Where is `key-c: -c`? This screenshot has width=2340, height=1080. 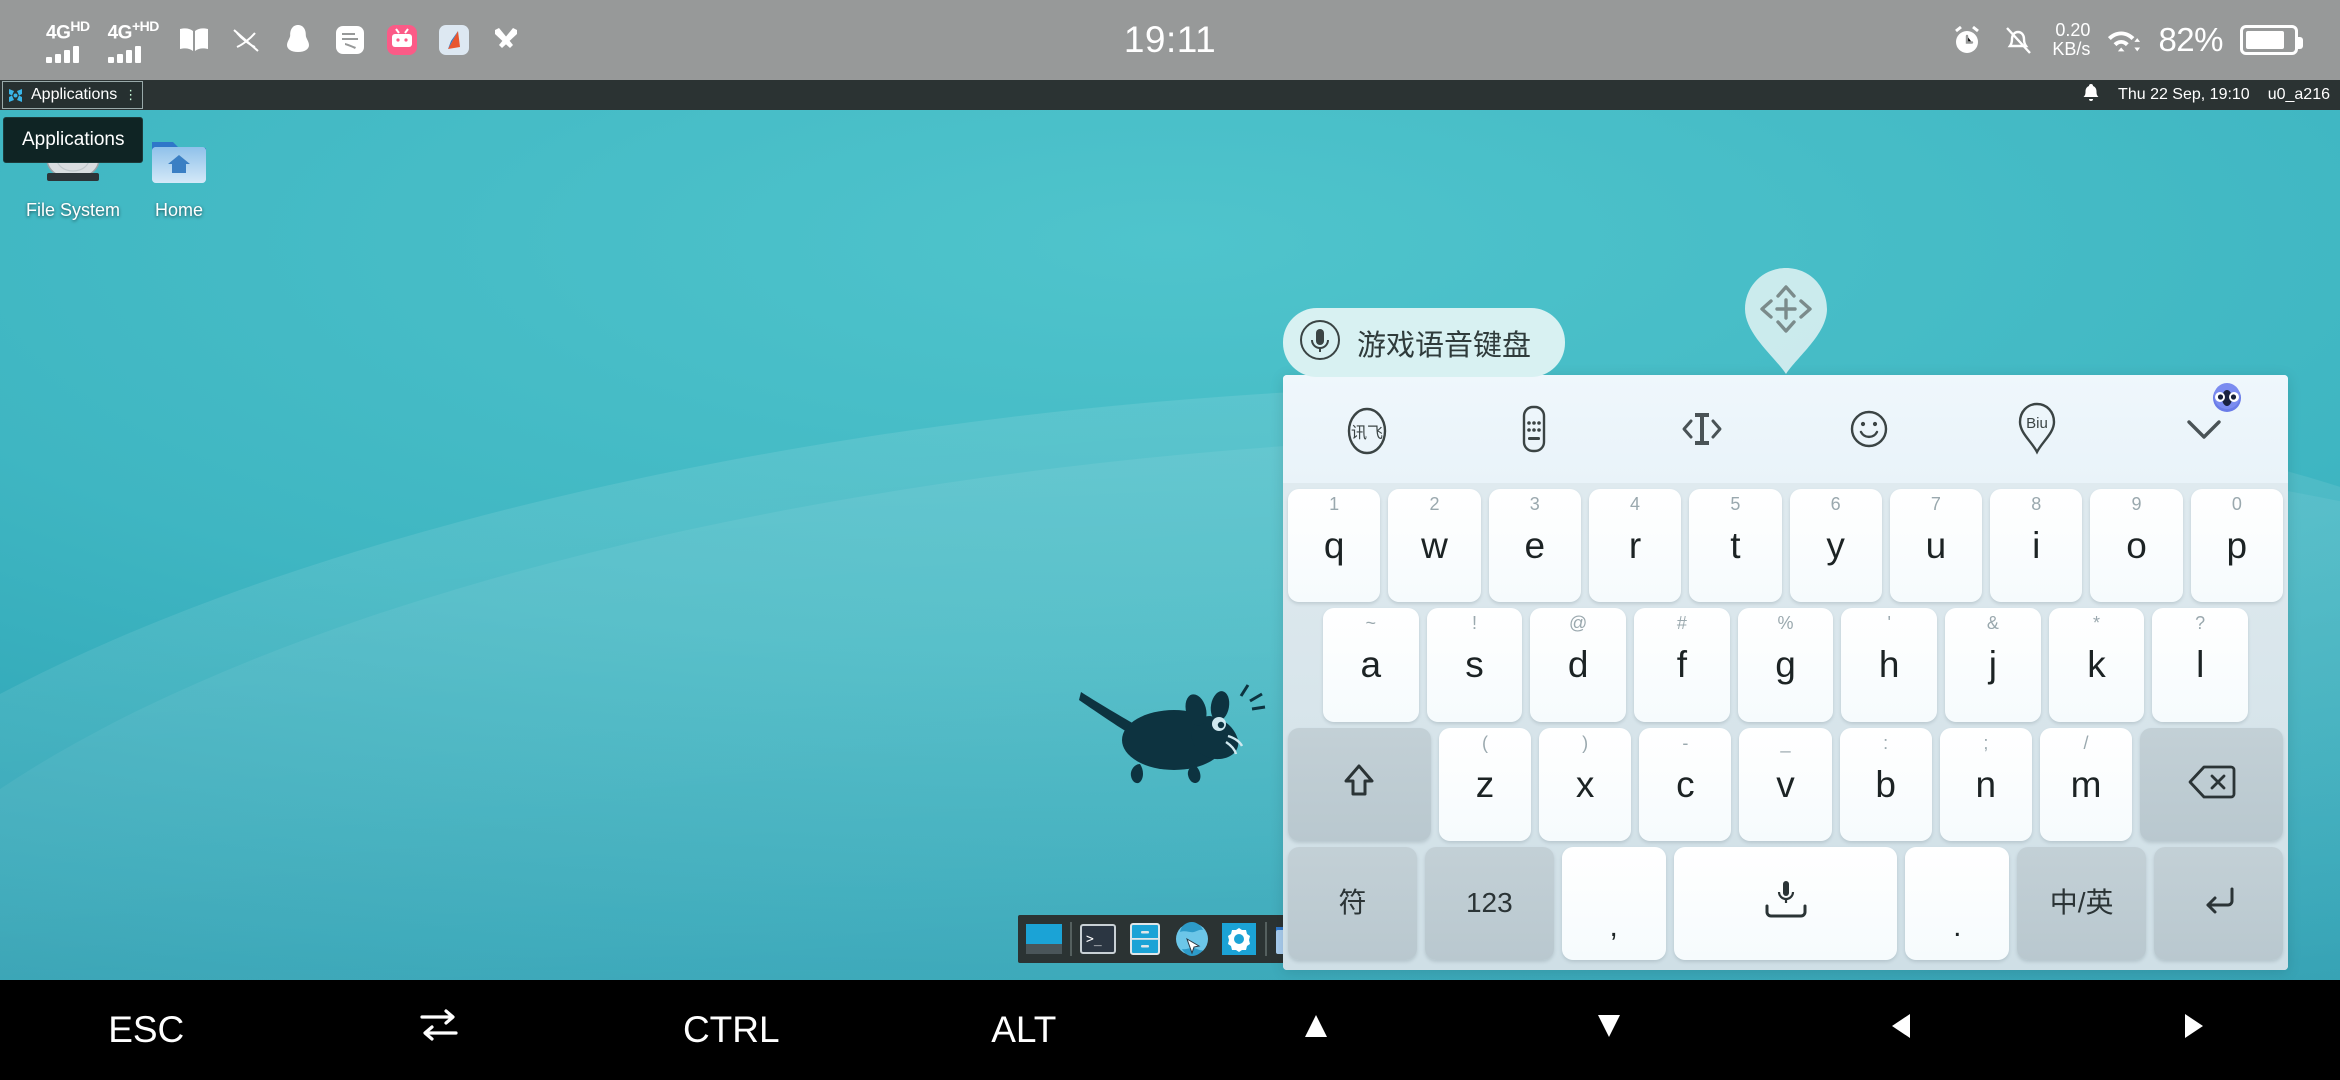
key-c: -c is located at coordinates (1685, 784).